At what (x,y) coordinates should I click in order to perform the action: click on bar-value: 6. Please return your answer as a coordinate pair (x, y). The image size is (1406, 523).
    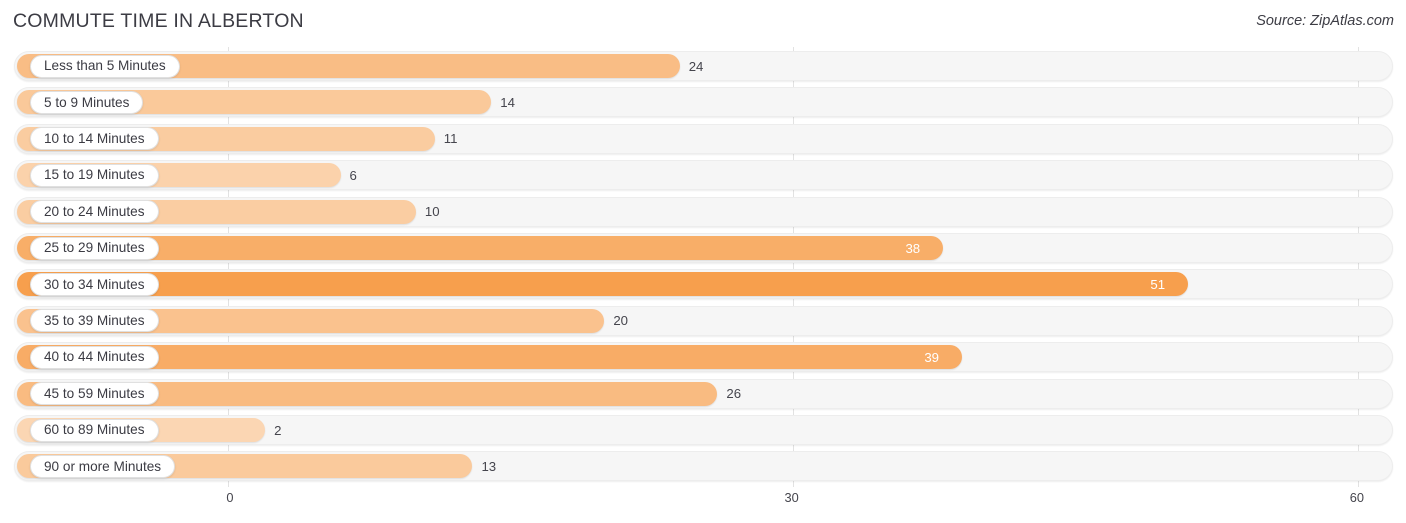
    Looking at the image, I should click on (353, 175).